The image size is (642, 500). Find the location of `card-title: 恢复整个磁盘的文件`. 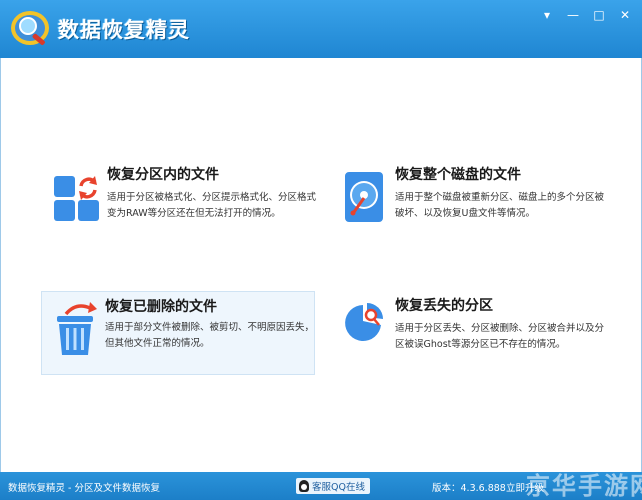

card-title: 恢复整个磁盘的文件 is located at coordinates (458, 175).